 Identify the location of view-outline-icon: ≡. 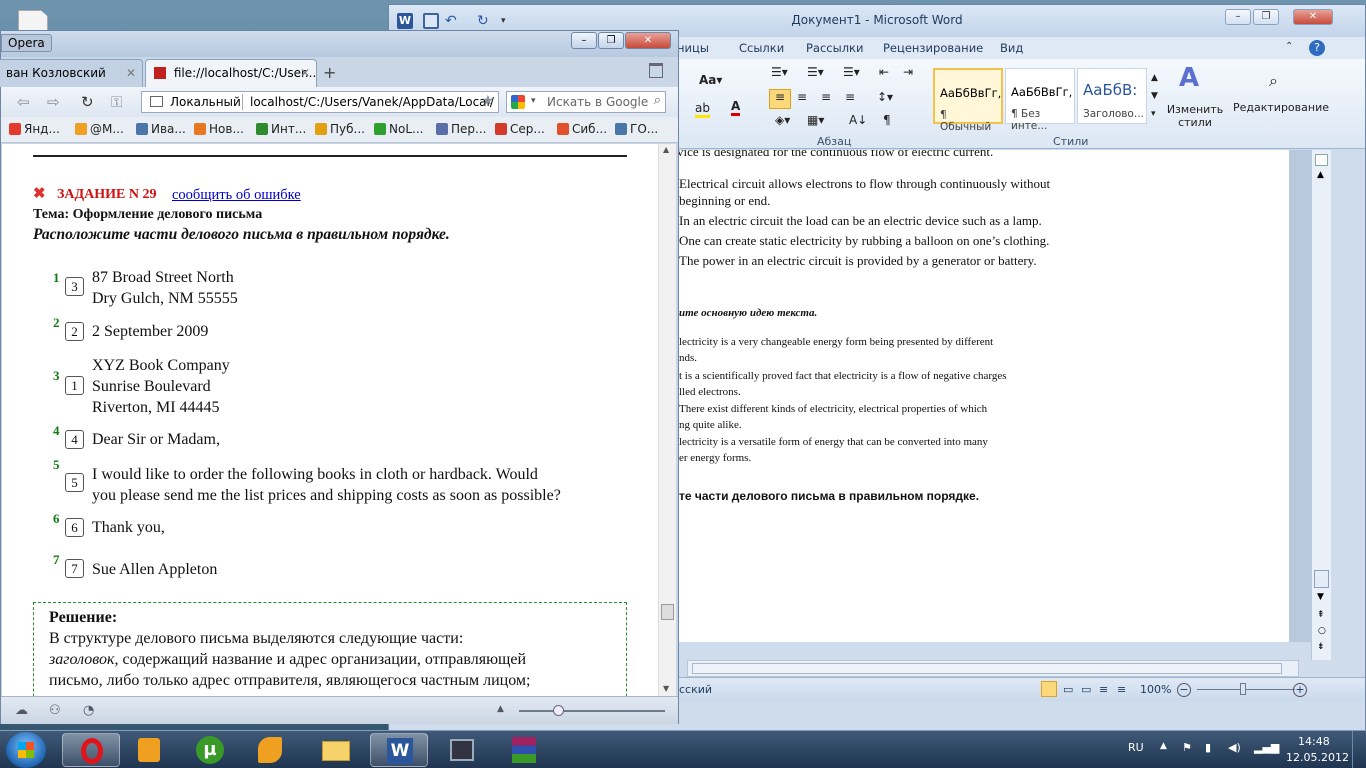
(1103, 689).